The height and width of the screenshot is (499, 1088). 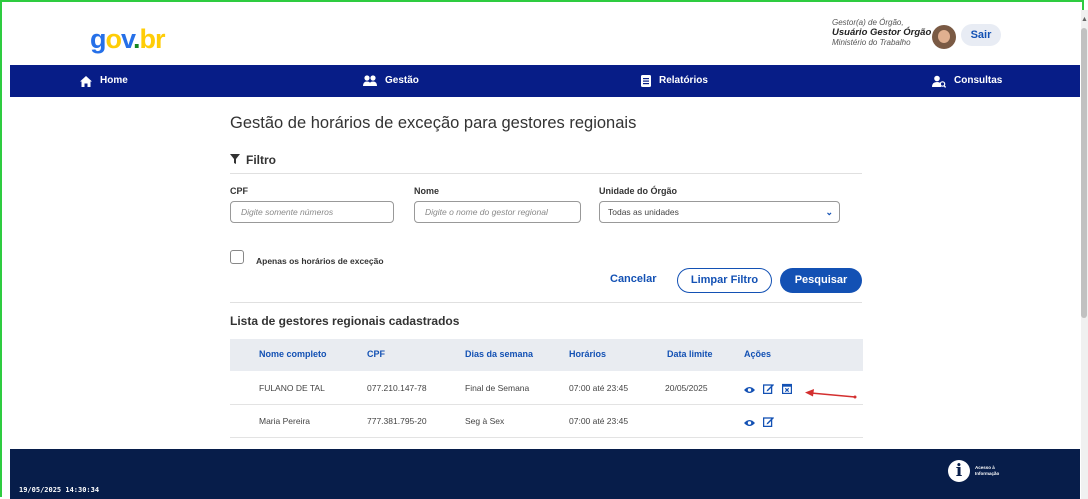 What do you see at coordinates (944, 37) in the screenshot?
I see `avatar` at bounding box center [944, 37].